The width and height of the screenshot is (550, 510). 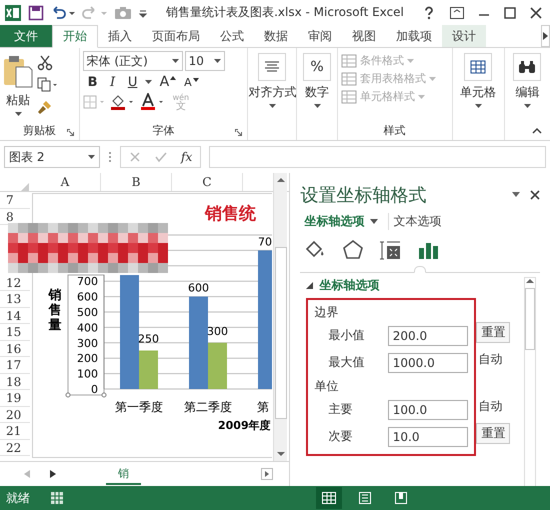 What do you see at coordinates (15, 316) in the screenshot?
I see `row-header: 14` at bounding box center [15, 316].